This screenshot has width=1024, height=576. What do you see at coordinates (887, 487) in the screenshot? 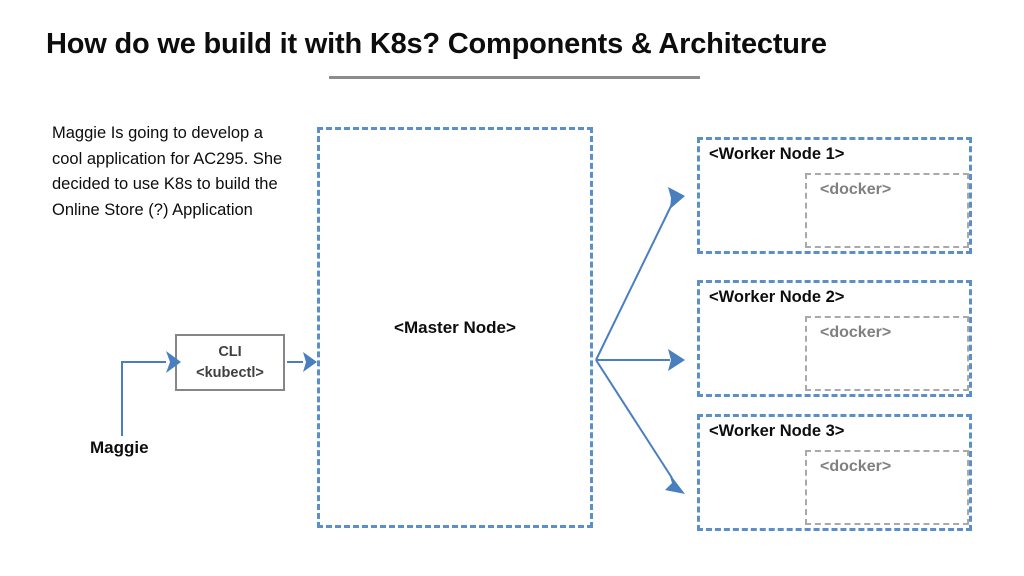
I see `worker-node-3-docker-box: <docker>` at bounding box center [887, 487].